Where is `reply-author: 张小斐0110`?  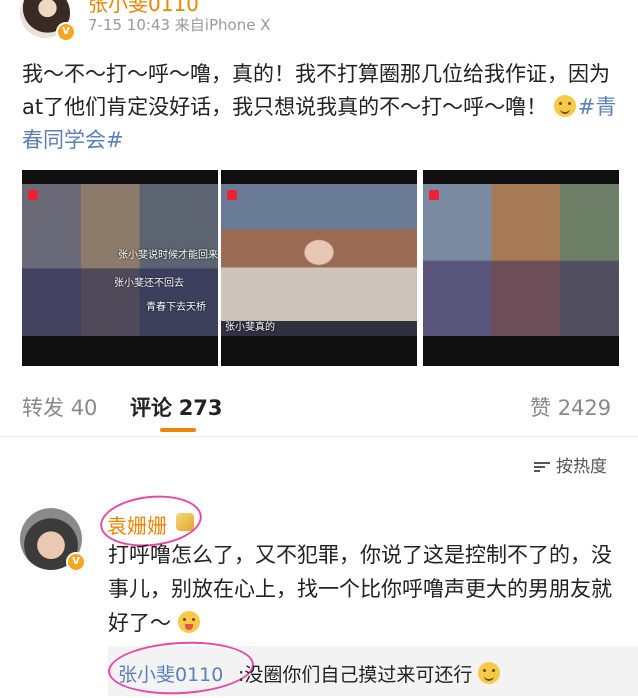
reply-author: 张小斐0110 is located at coordinates (170, 673).